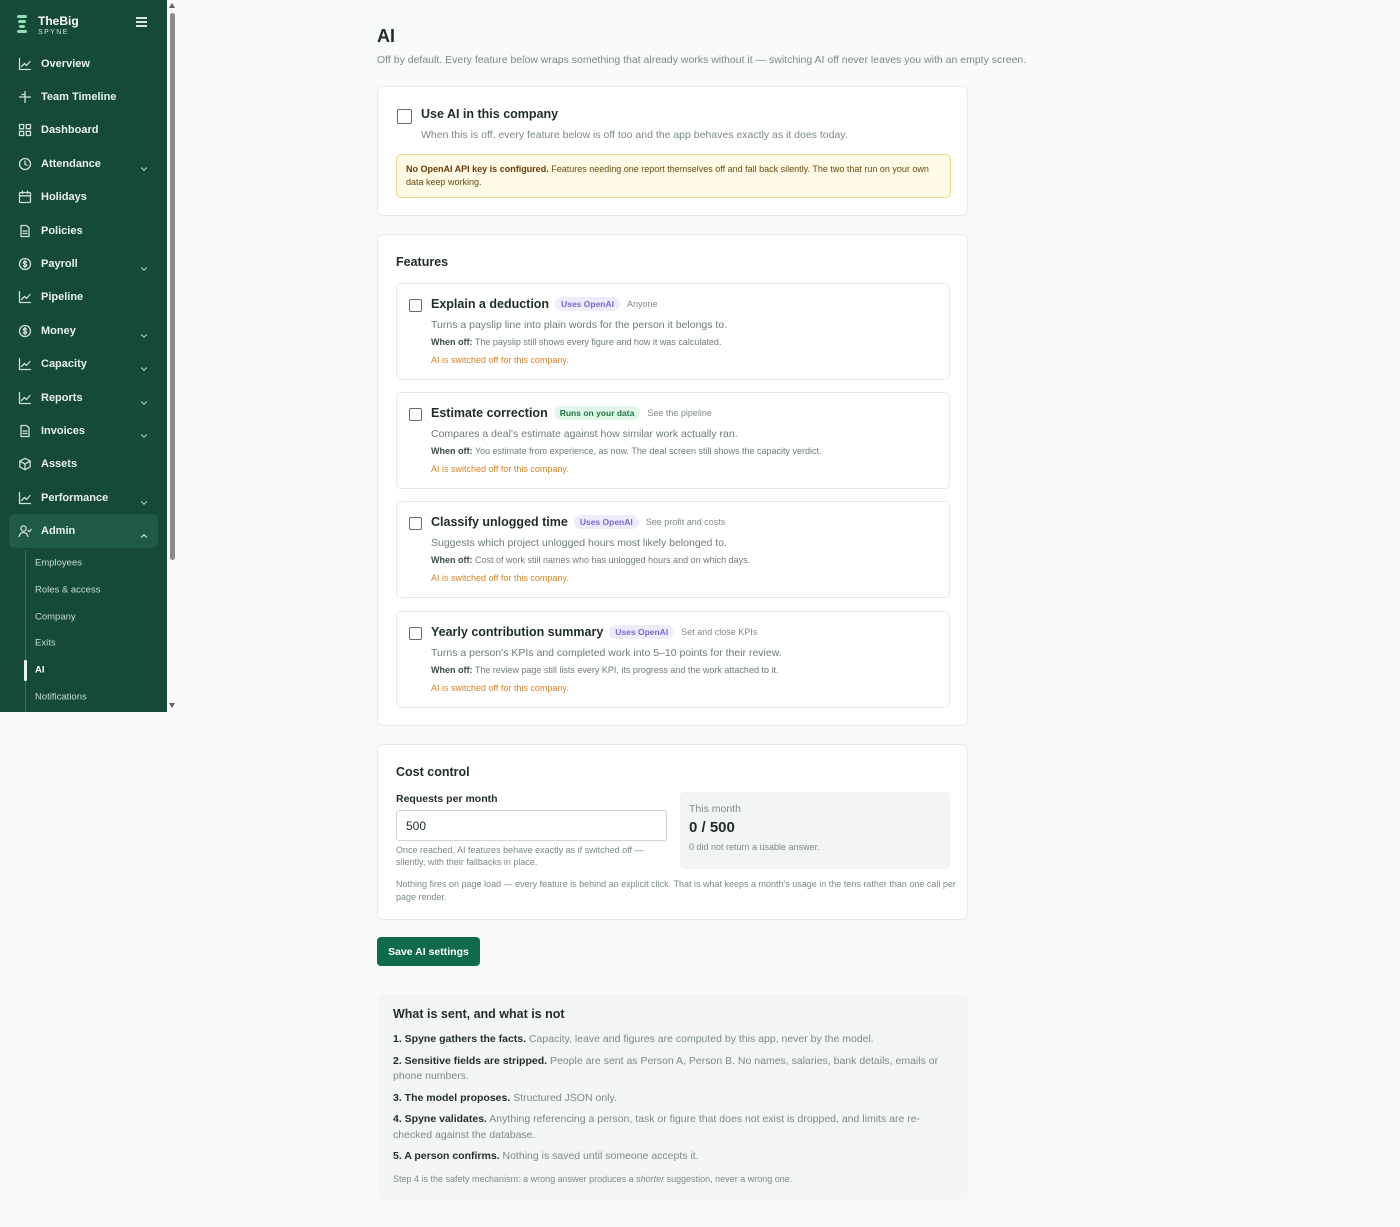  Describe the element at coordinates (45, 643) in the screenshot. I see `subnav-item-label: Exits` at that location.